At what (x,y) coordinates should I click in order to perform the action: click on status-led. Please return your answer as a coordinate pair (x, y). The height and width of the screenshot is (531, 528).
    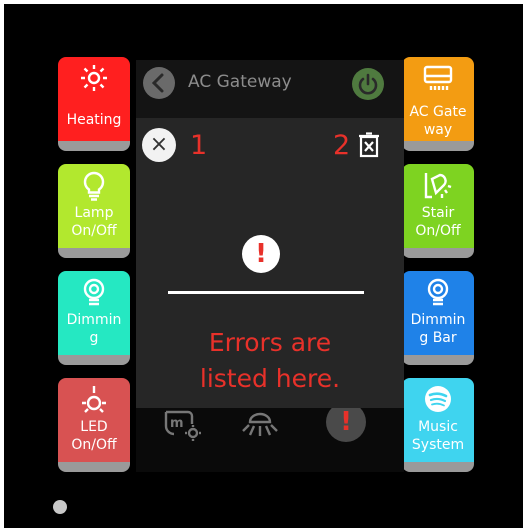
    Looking at the image, I should click on (60, 507).